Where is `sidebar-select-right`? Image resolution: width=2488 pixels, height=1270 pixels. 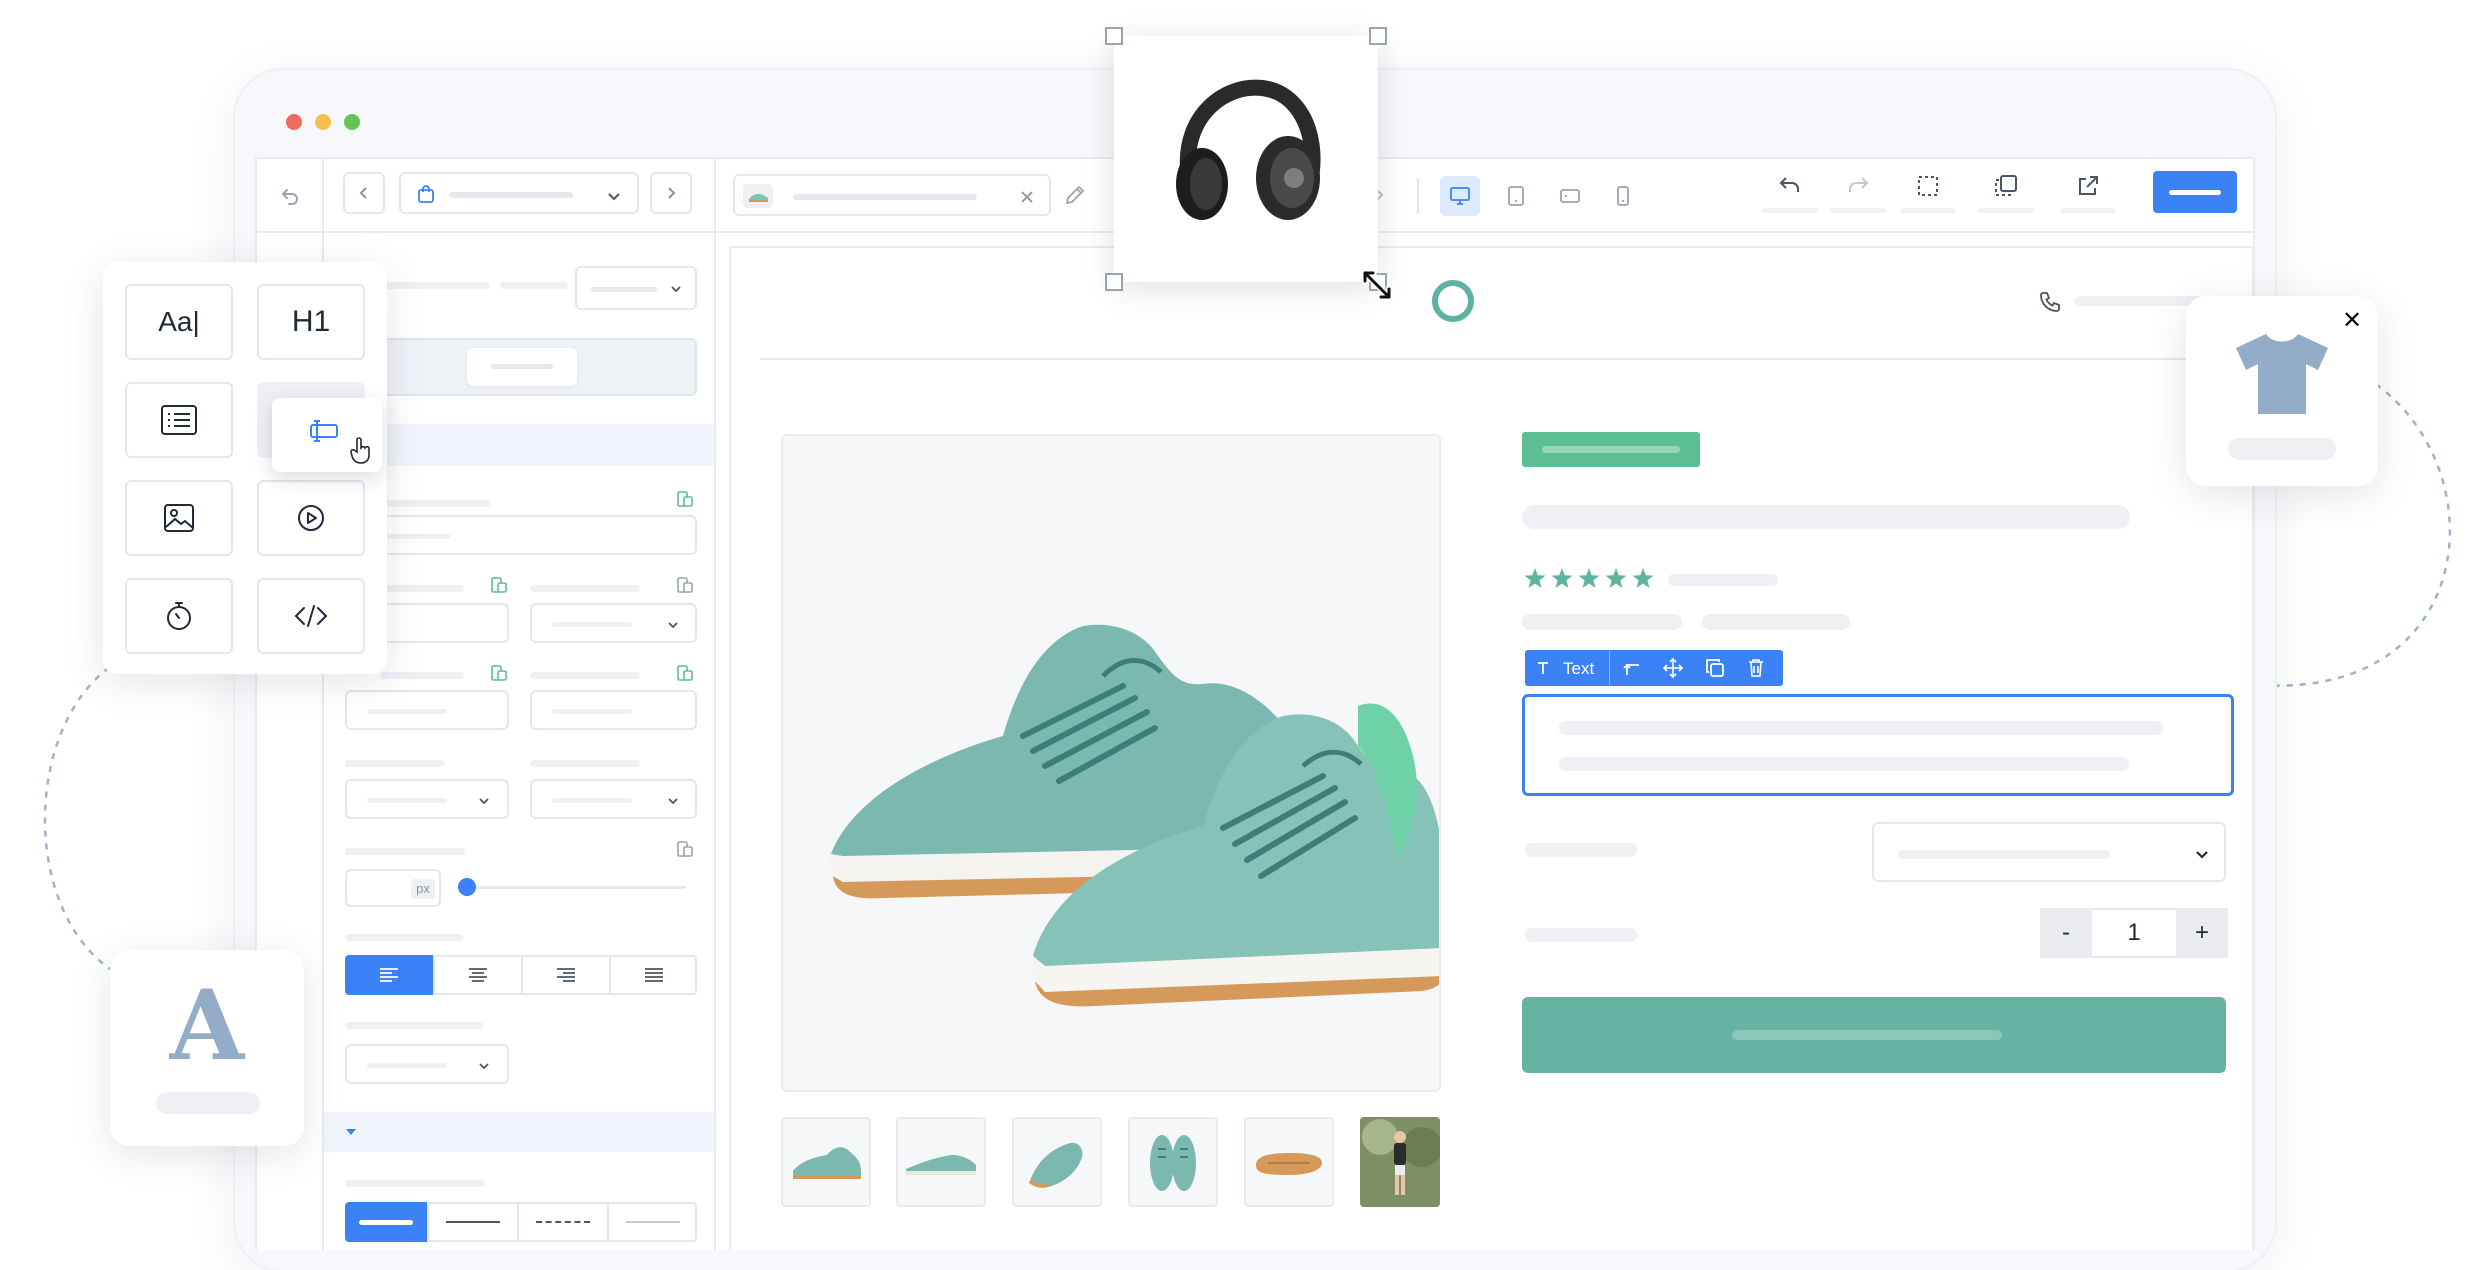
sidebar-select-right is located at coordinates (613, 623).